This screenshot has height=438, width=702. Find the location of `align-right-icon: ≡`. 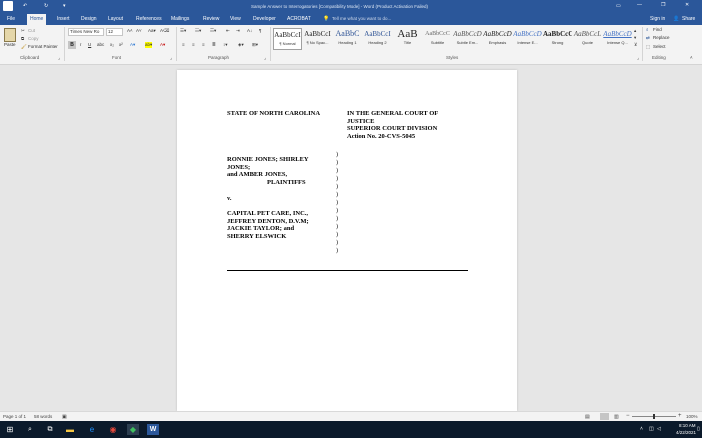

align-right-icon: ≡ is located at coordinates (203, 45).